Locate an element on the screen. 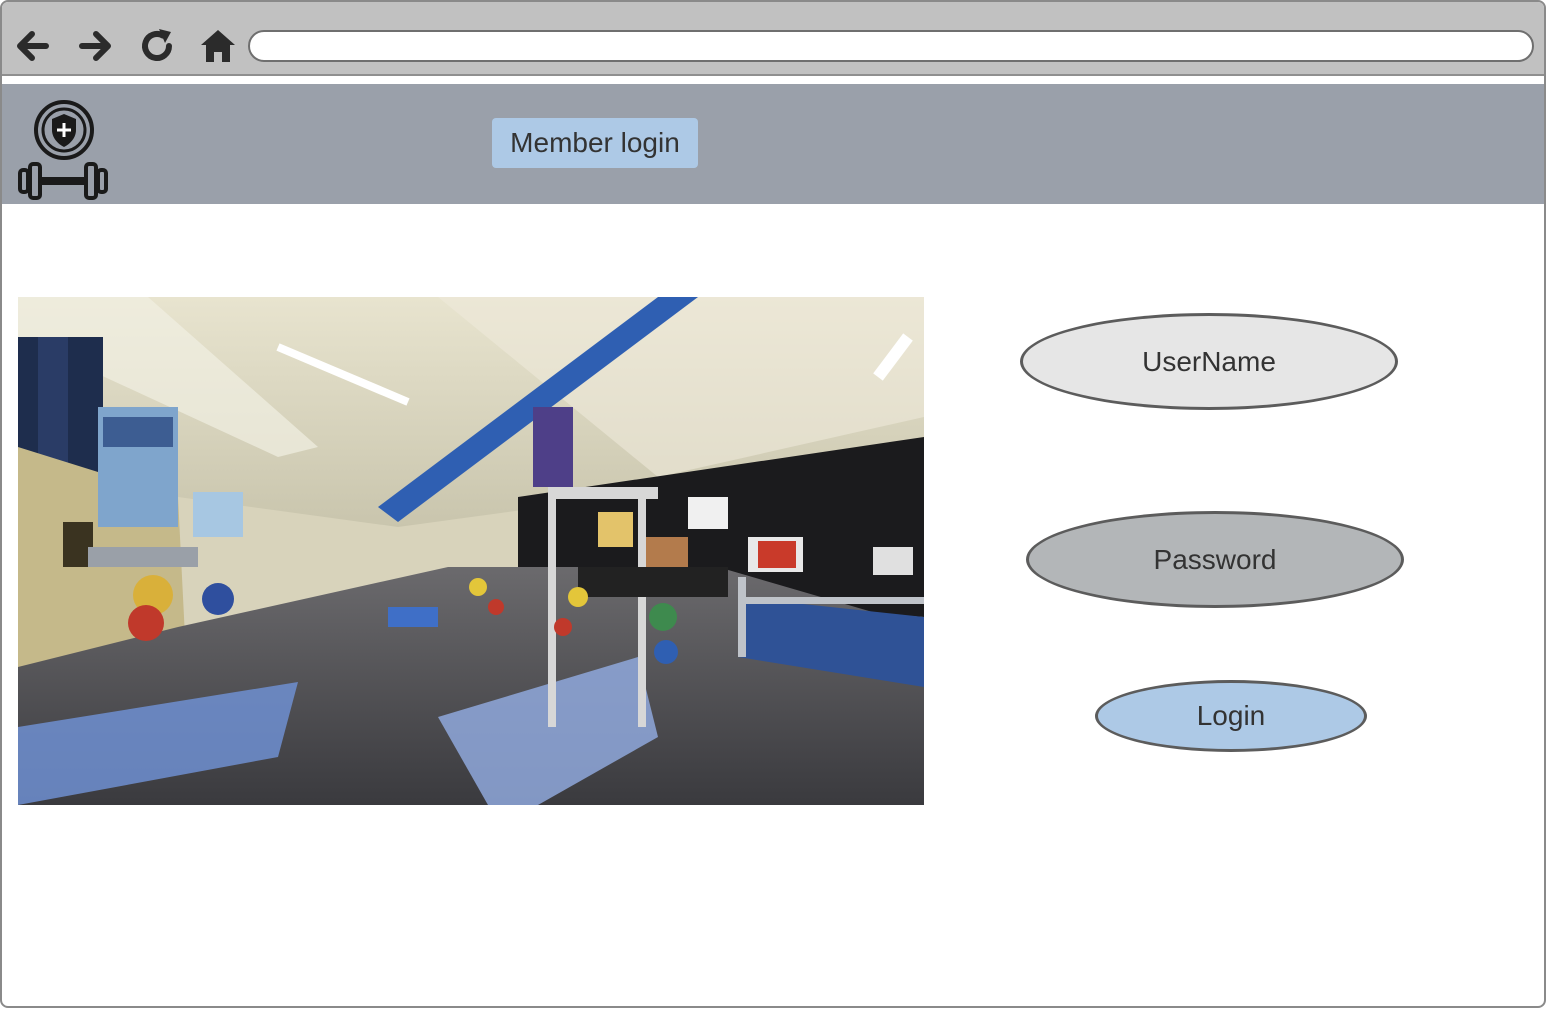  site-logo is located at coordinates (65, 150).